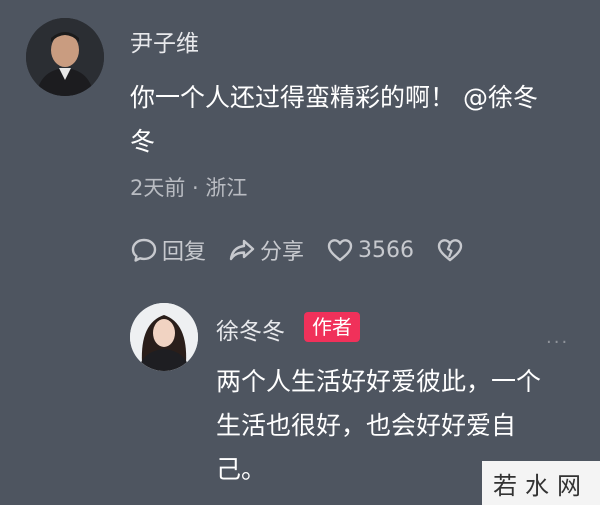 The image size is (600, 505). What do you see at coordinates (557, 342) in the screenshot?
I see `more-options-icon: ···` at bounding box center [557, 342].